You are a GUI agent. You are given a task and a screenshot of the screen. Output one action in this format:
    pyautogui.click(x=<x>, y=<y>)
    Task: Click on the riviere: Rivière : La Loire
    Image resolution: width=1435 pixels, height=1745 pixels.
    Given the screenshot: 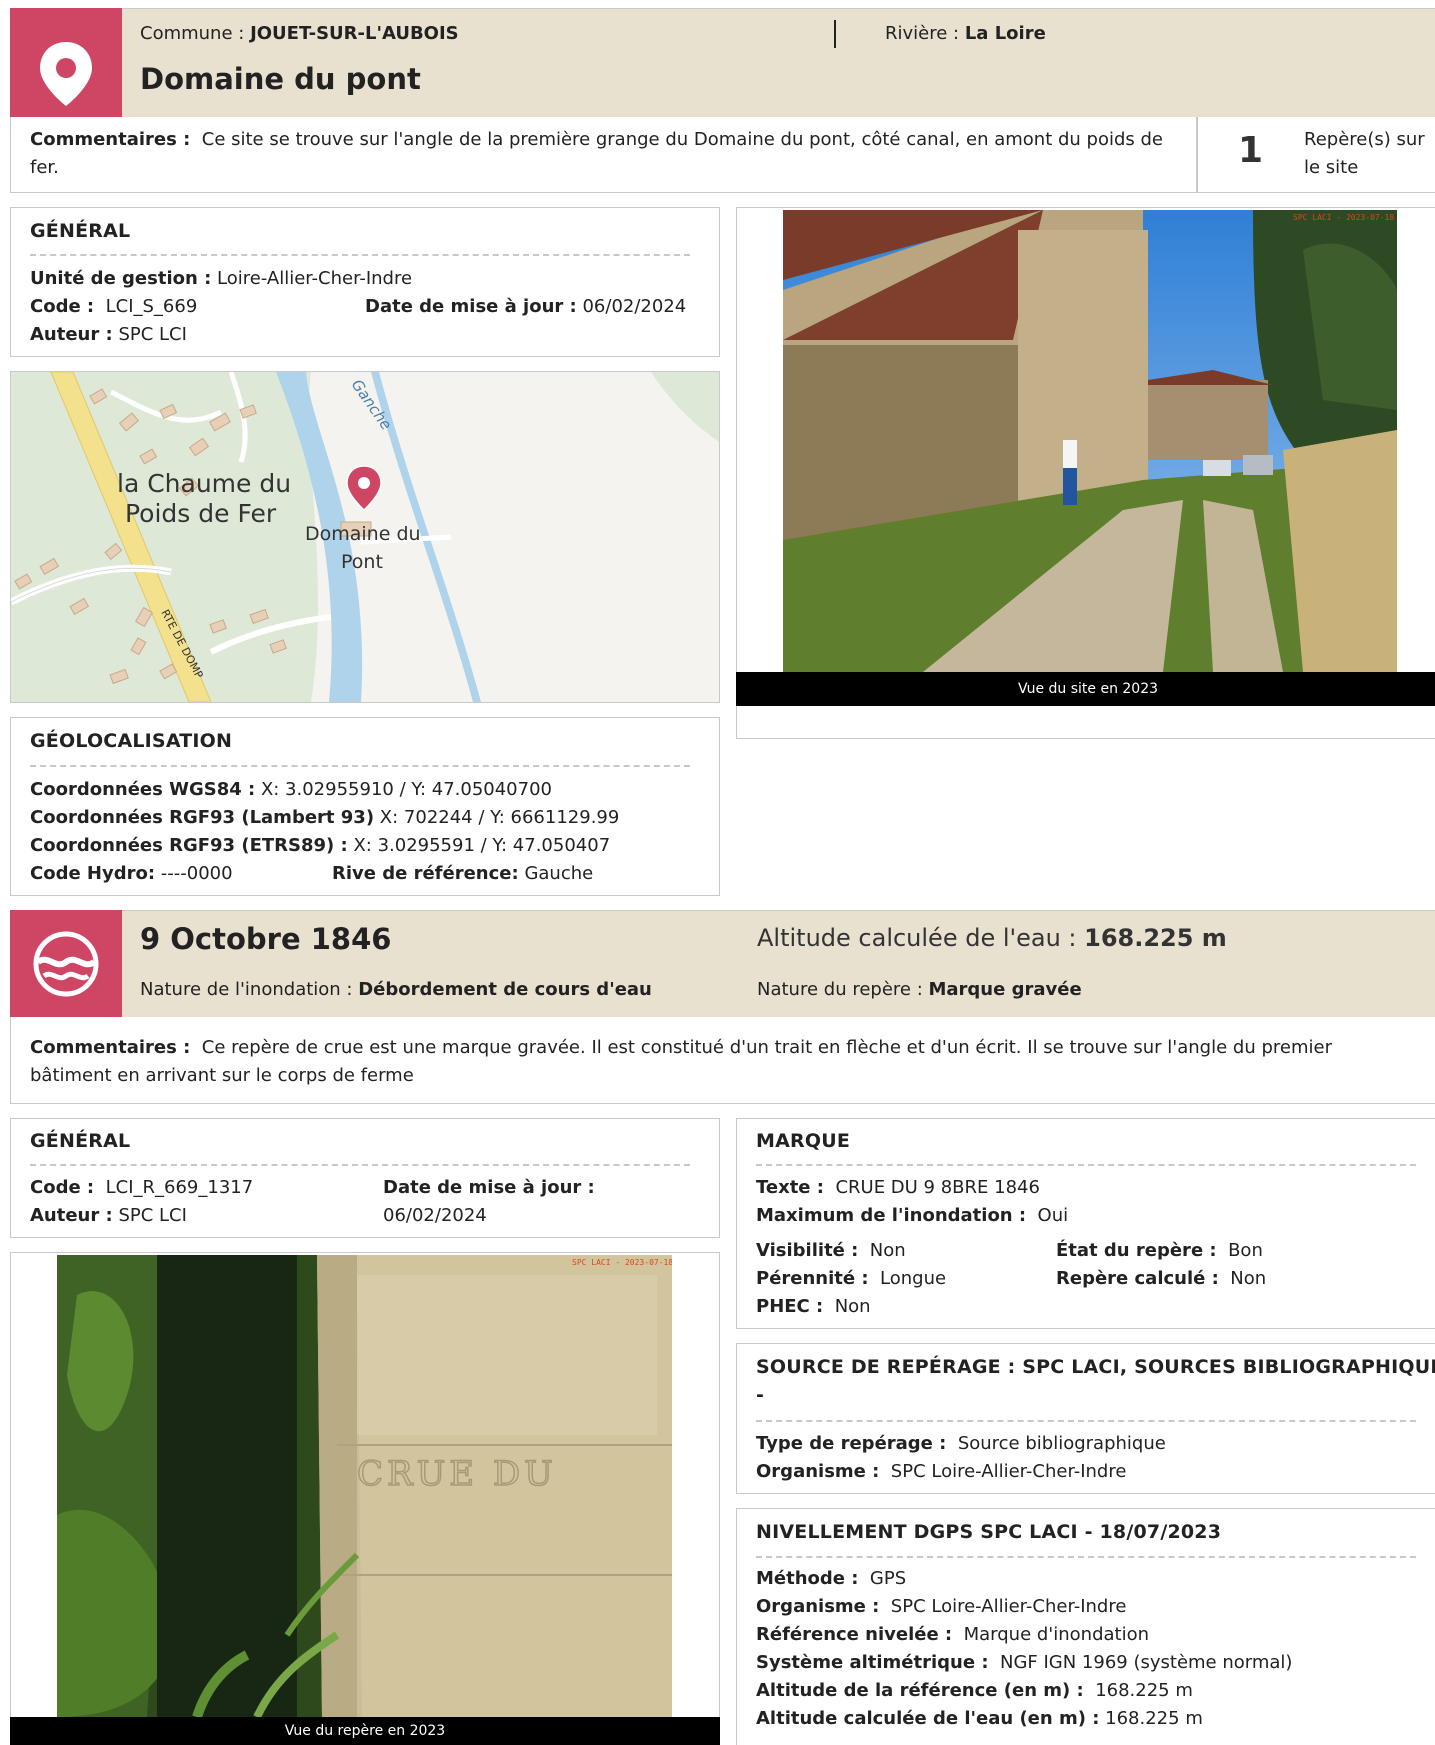 What is the action you would take?
    pyautogui.click(x=965, y=33)
    